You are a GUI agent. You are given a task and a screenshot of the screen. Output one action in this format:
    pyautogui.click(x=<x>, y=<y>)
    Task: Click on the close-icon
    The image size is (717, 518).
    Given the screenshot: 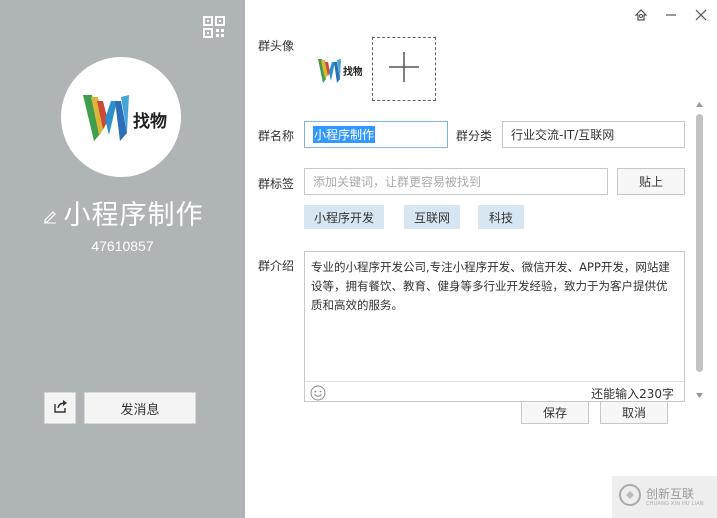 What is the action you would take?
    pyautogui.click(x=701, y=15)
    